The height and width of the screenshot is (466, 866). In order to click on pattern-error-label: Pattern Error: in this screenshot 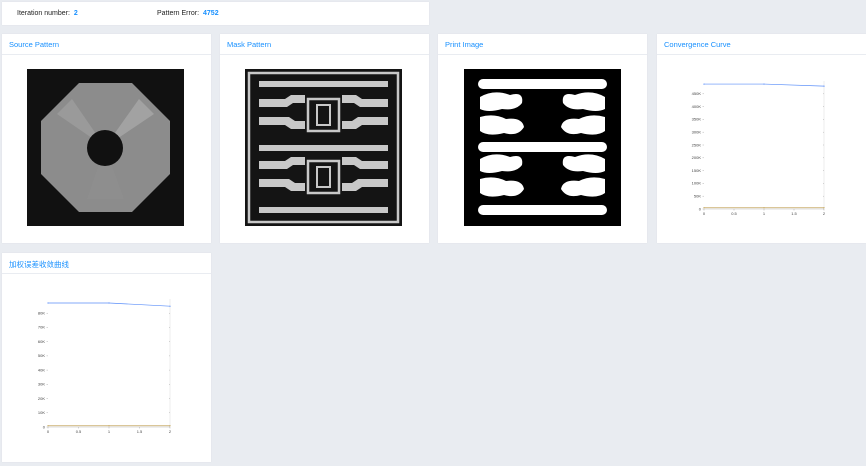, I will do `click(178, 13)`.